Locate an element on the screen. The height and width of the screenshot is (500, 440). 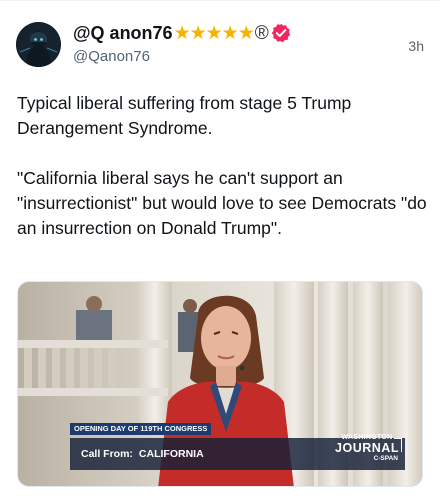
lower-third-title: OPENING DAY OF 119TH CONGRESS is located at coordinates (141, 429).